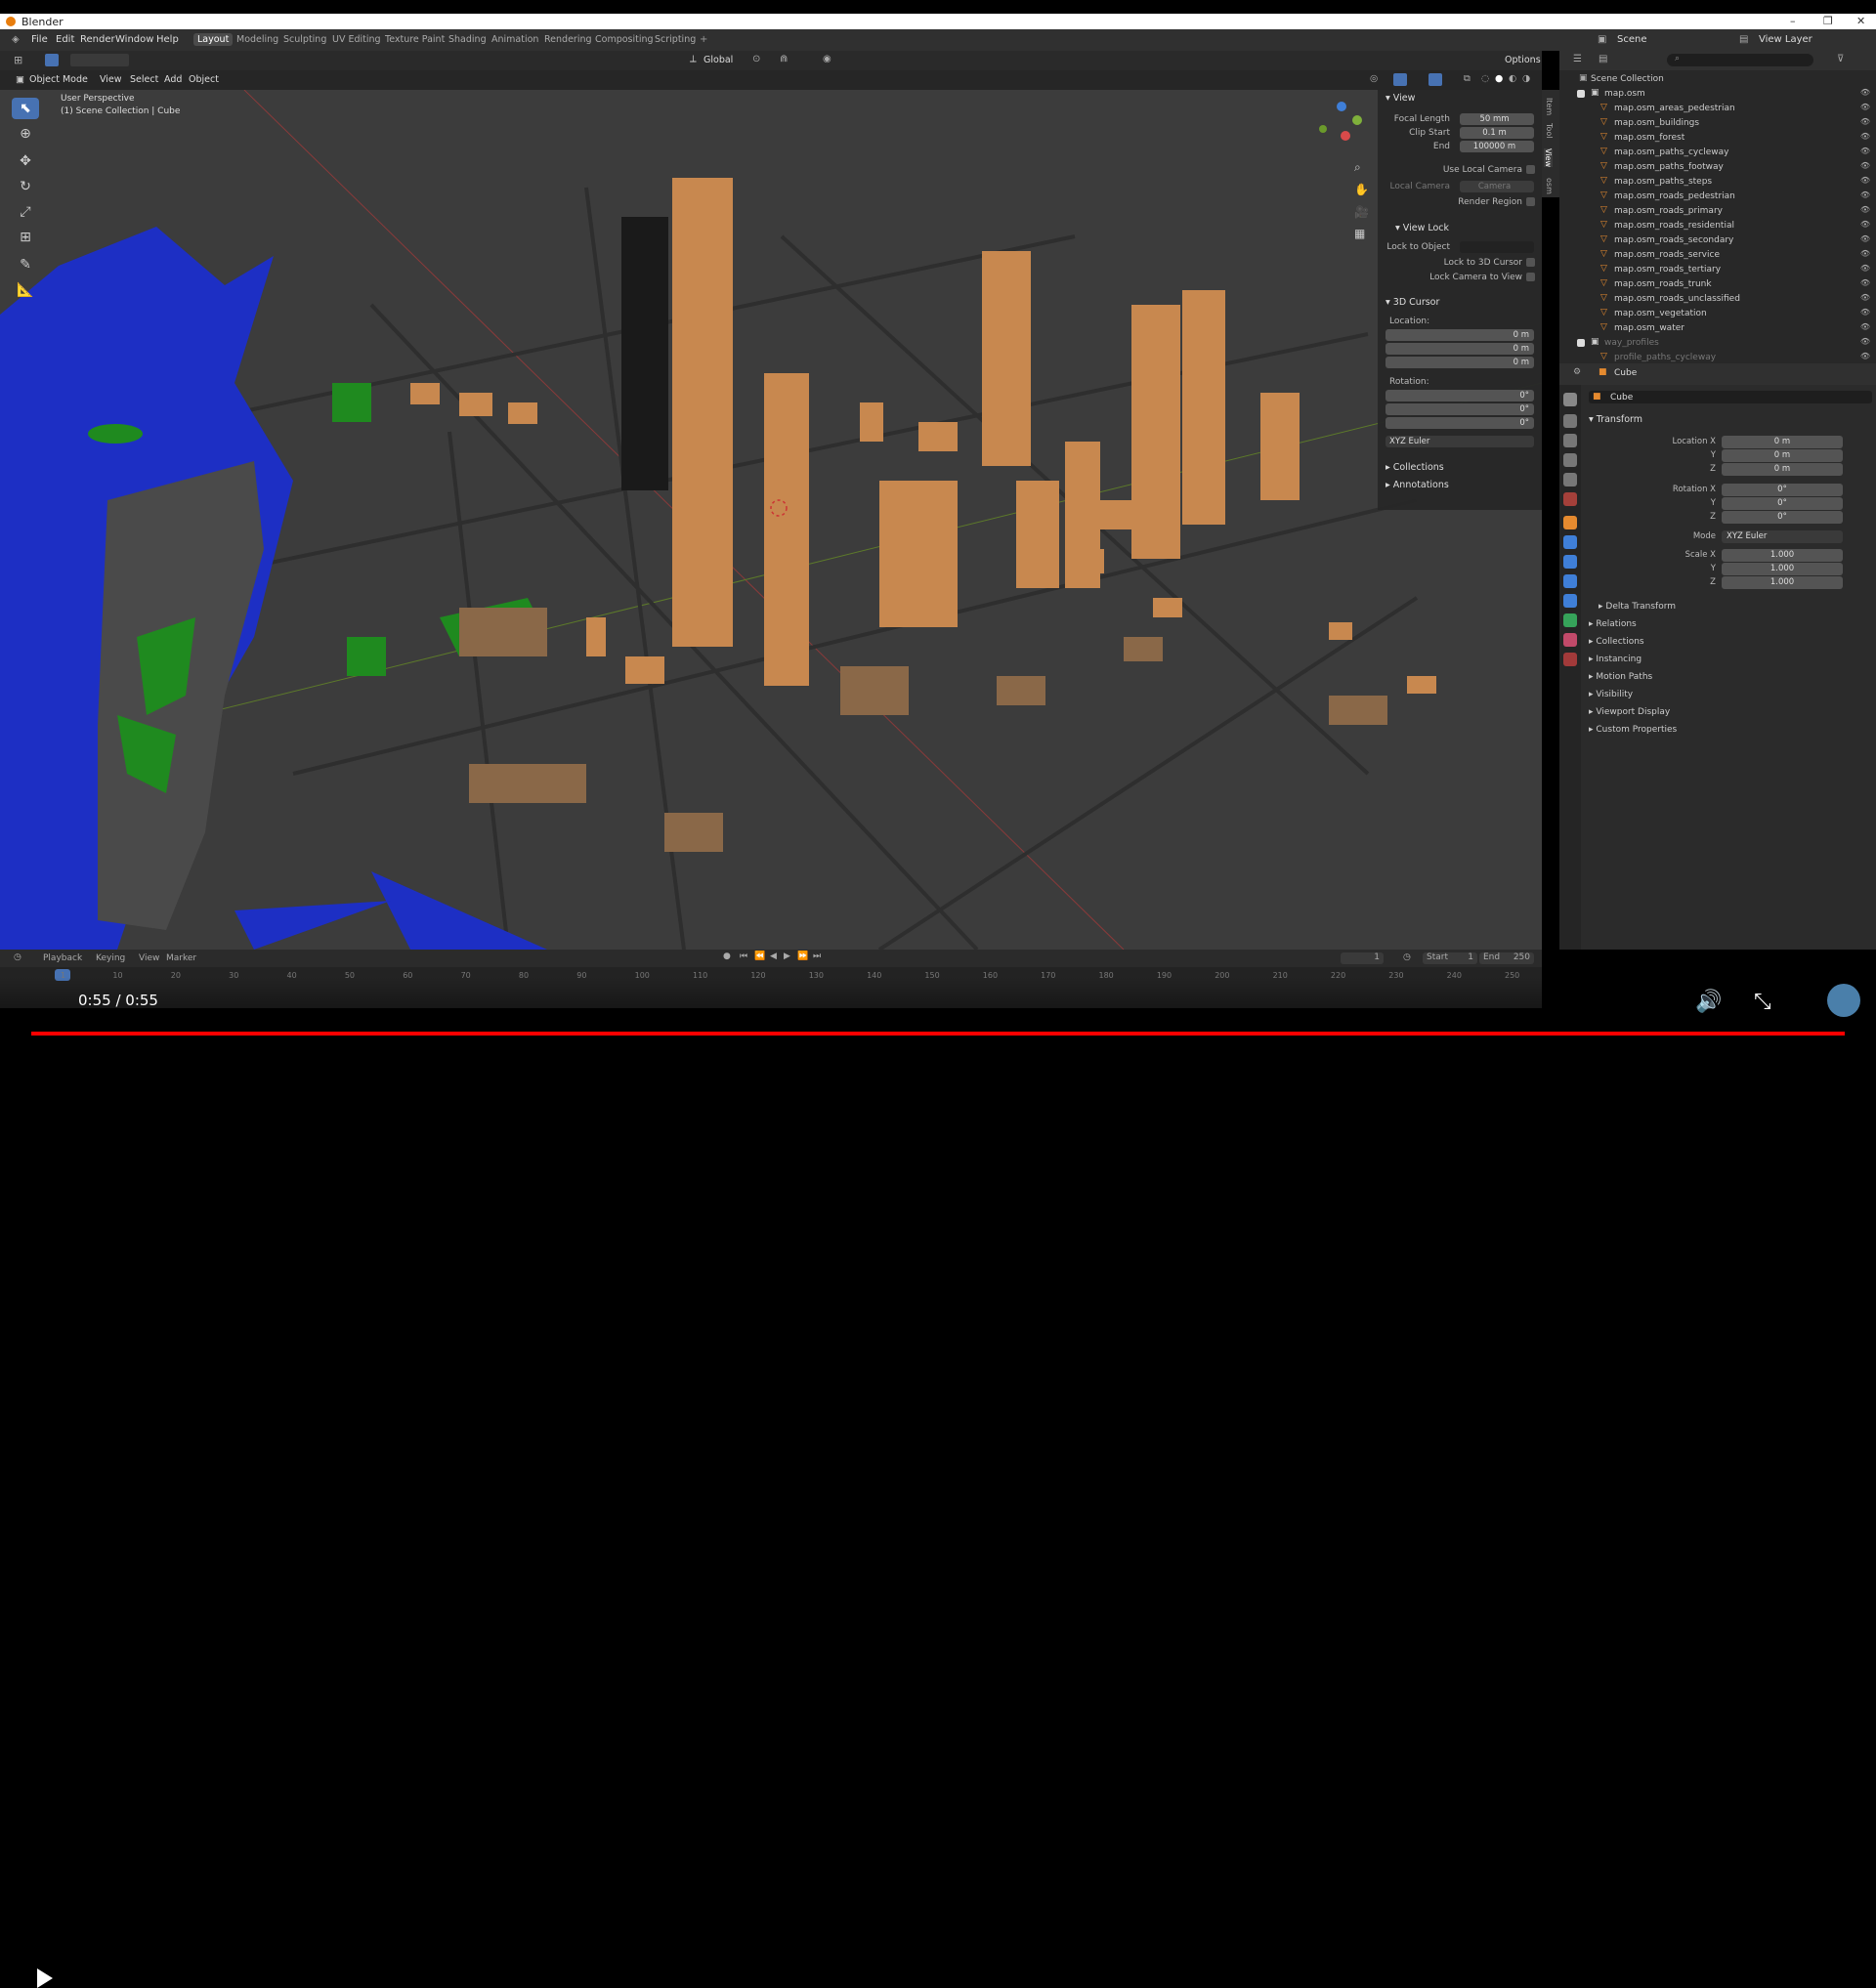  What do you see at coordinates (784, 59) in the screenshot?
I see `snap-icon: ⋒` at bounding box center [784, 59].